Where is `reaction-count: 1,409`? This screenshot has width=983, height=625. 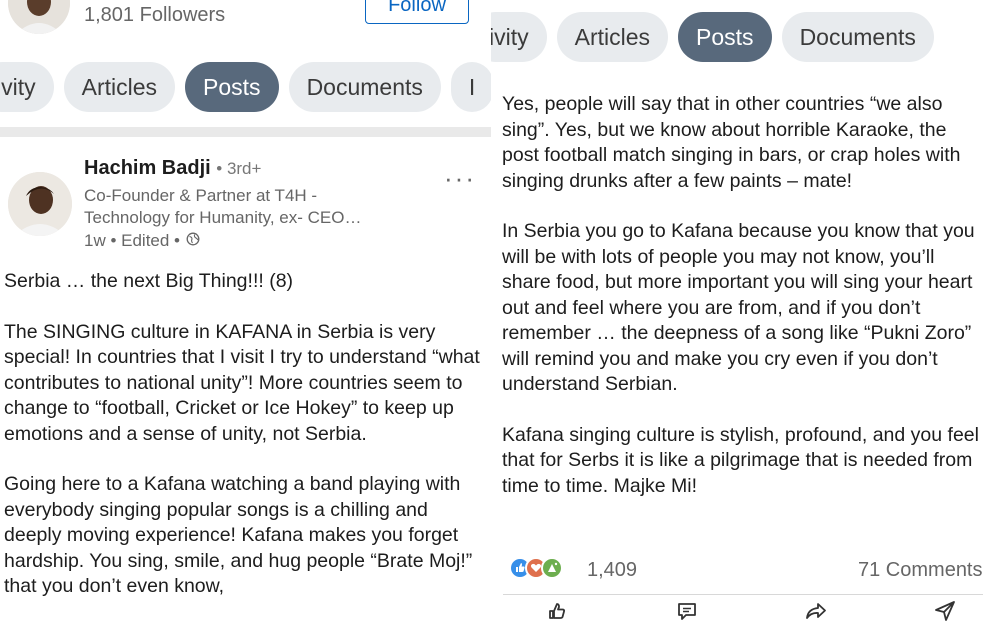
reaction-count: 1,409 is located at coordinates (612, 570).